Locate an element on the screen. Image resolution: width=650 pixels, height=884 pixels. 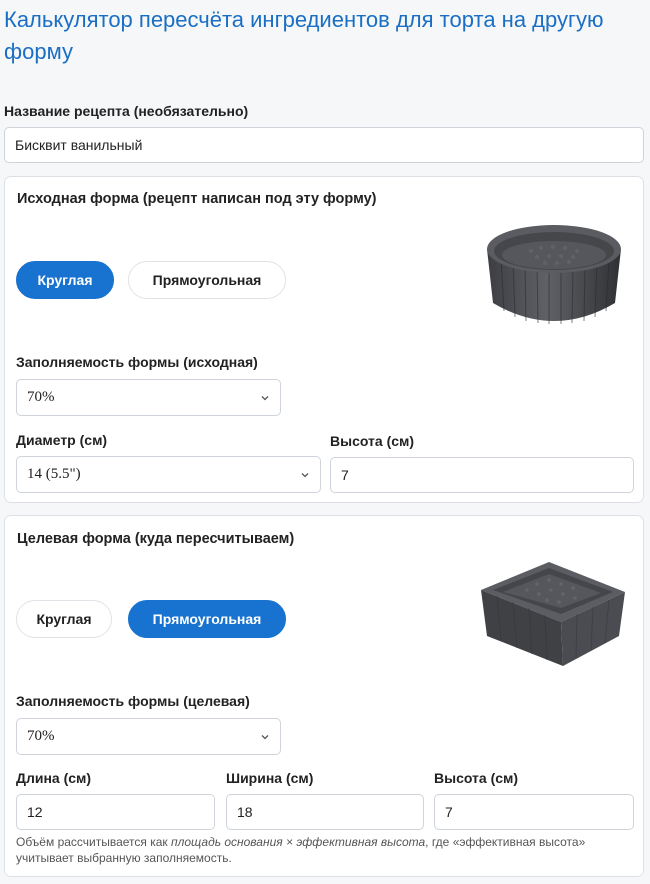
target-width-value: 18 is located at coordinates (245, 812).